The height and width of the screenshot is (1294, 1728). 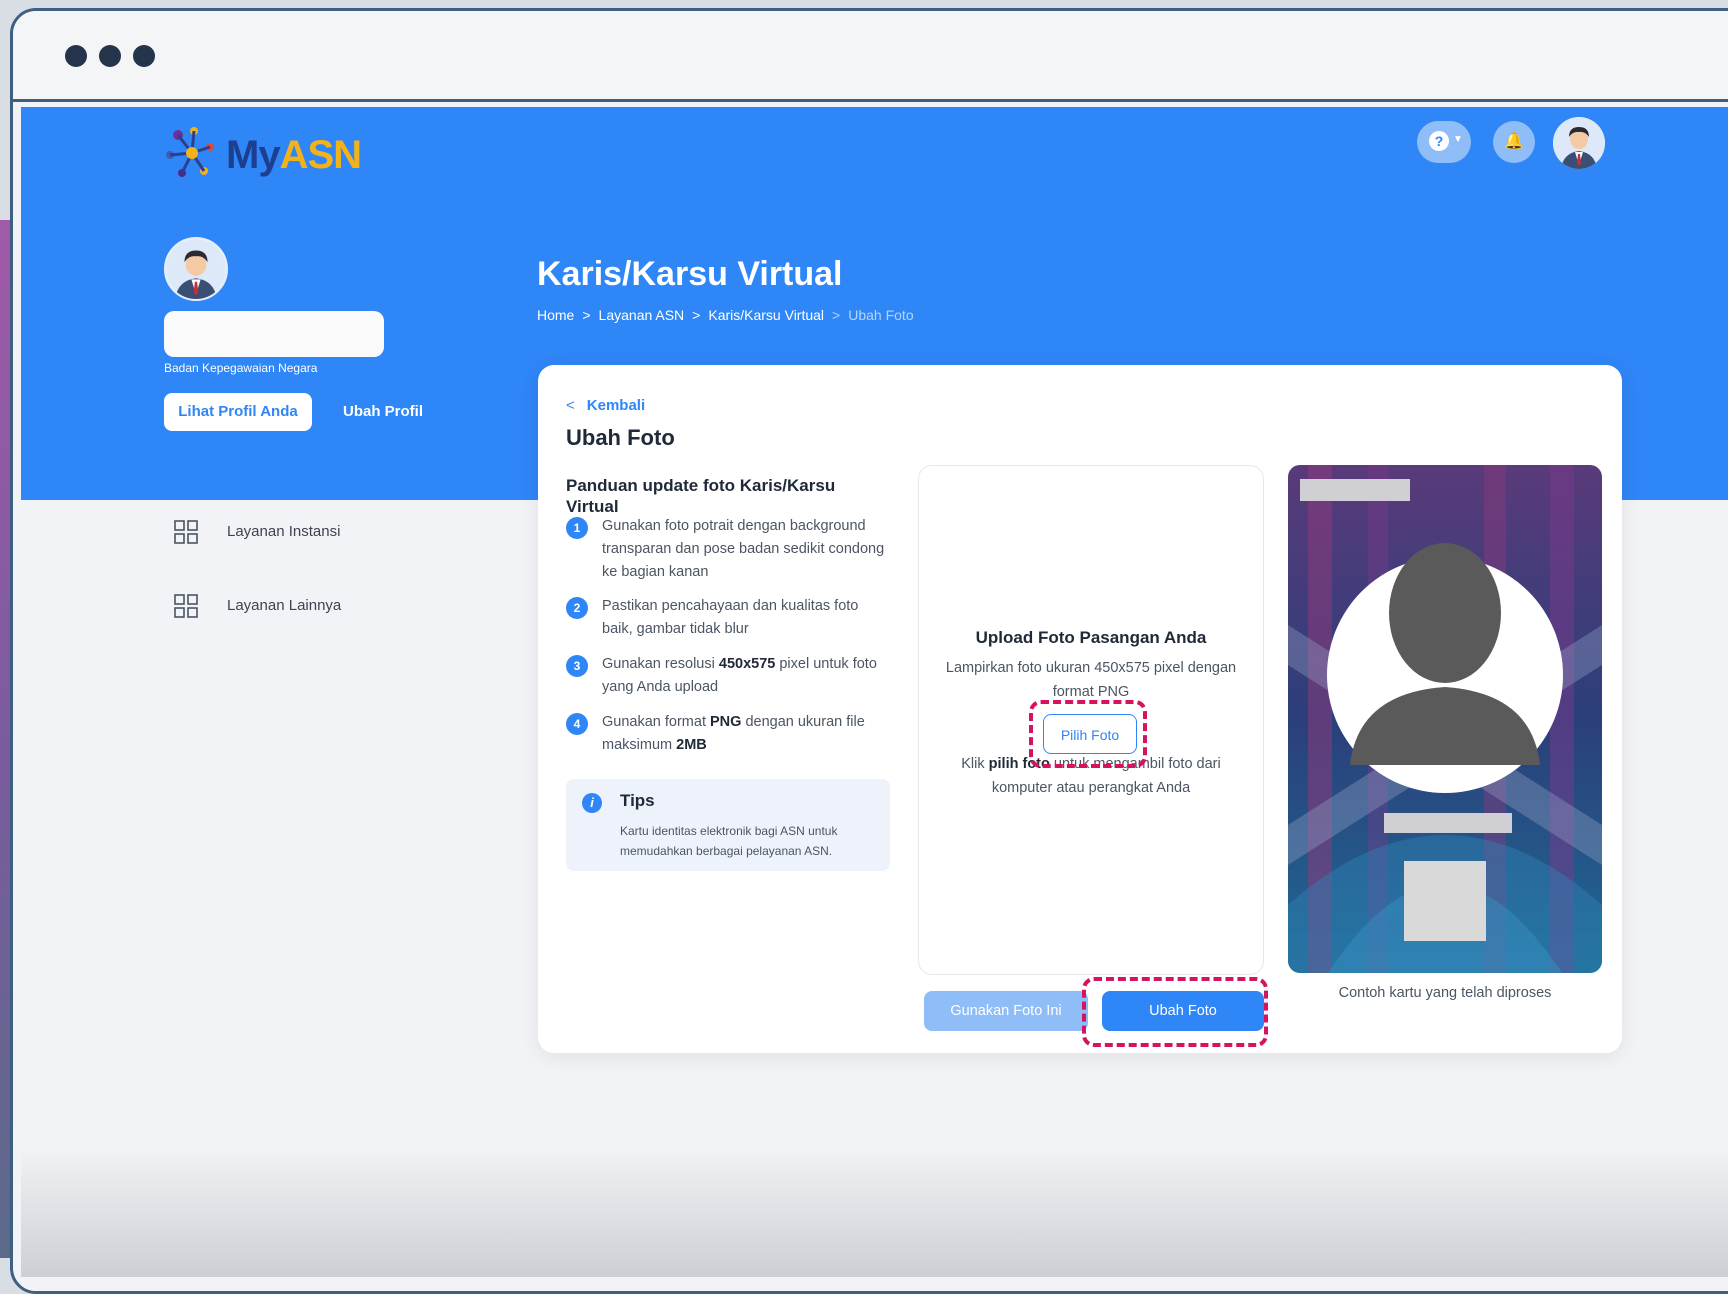 I want to click on bell-icon: 🔔, so click(x=1514, y=141).